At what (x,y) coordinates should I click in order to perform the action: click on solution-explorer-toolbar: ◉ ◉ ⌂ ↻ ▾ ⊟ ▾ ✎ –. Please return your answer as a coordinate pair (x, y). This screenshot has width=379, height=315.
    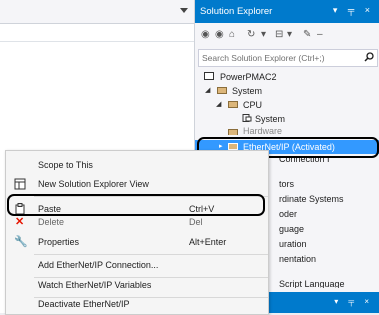
    Looking at the image, I should click on (287, 35).